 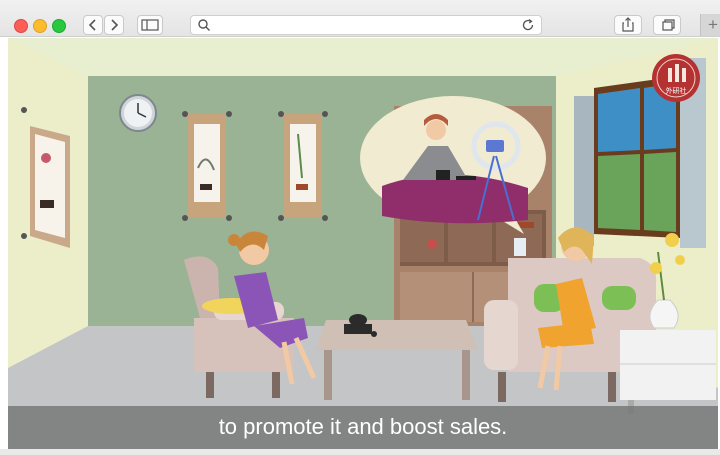 I want to click on maximize-window-button, so click(x=59, y=26).